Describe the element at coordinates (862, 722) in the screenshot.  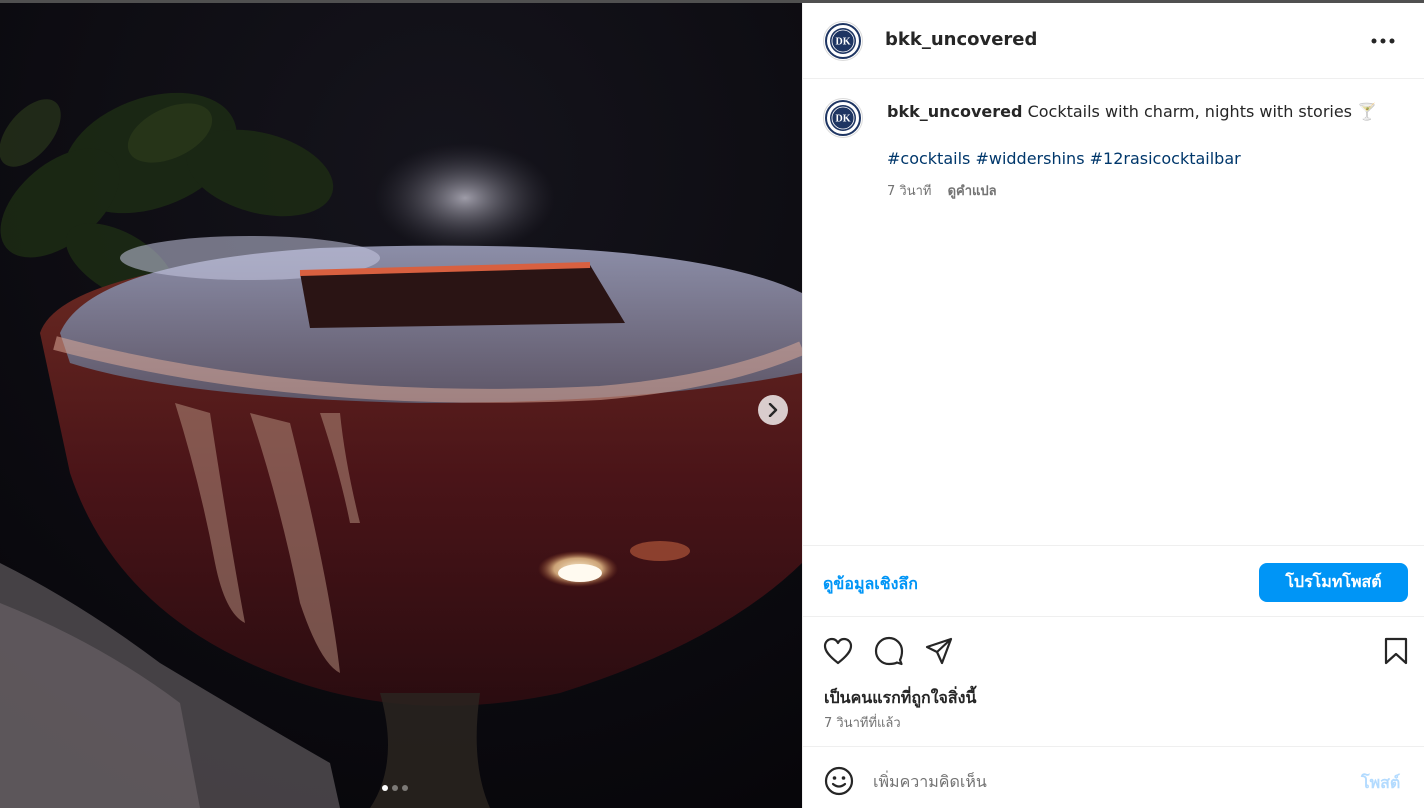
I see `post-timestamp: 7 วินาทีที่แล้ว` at that location.